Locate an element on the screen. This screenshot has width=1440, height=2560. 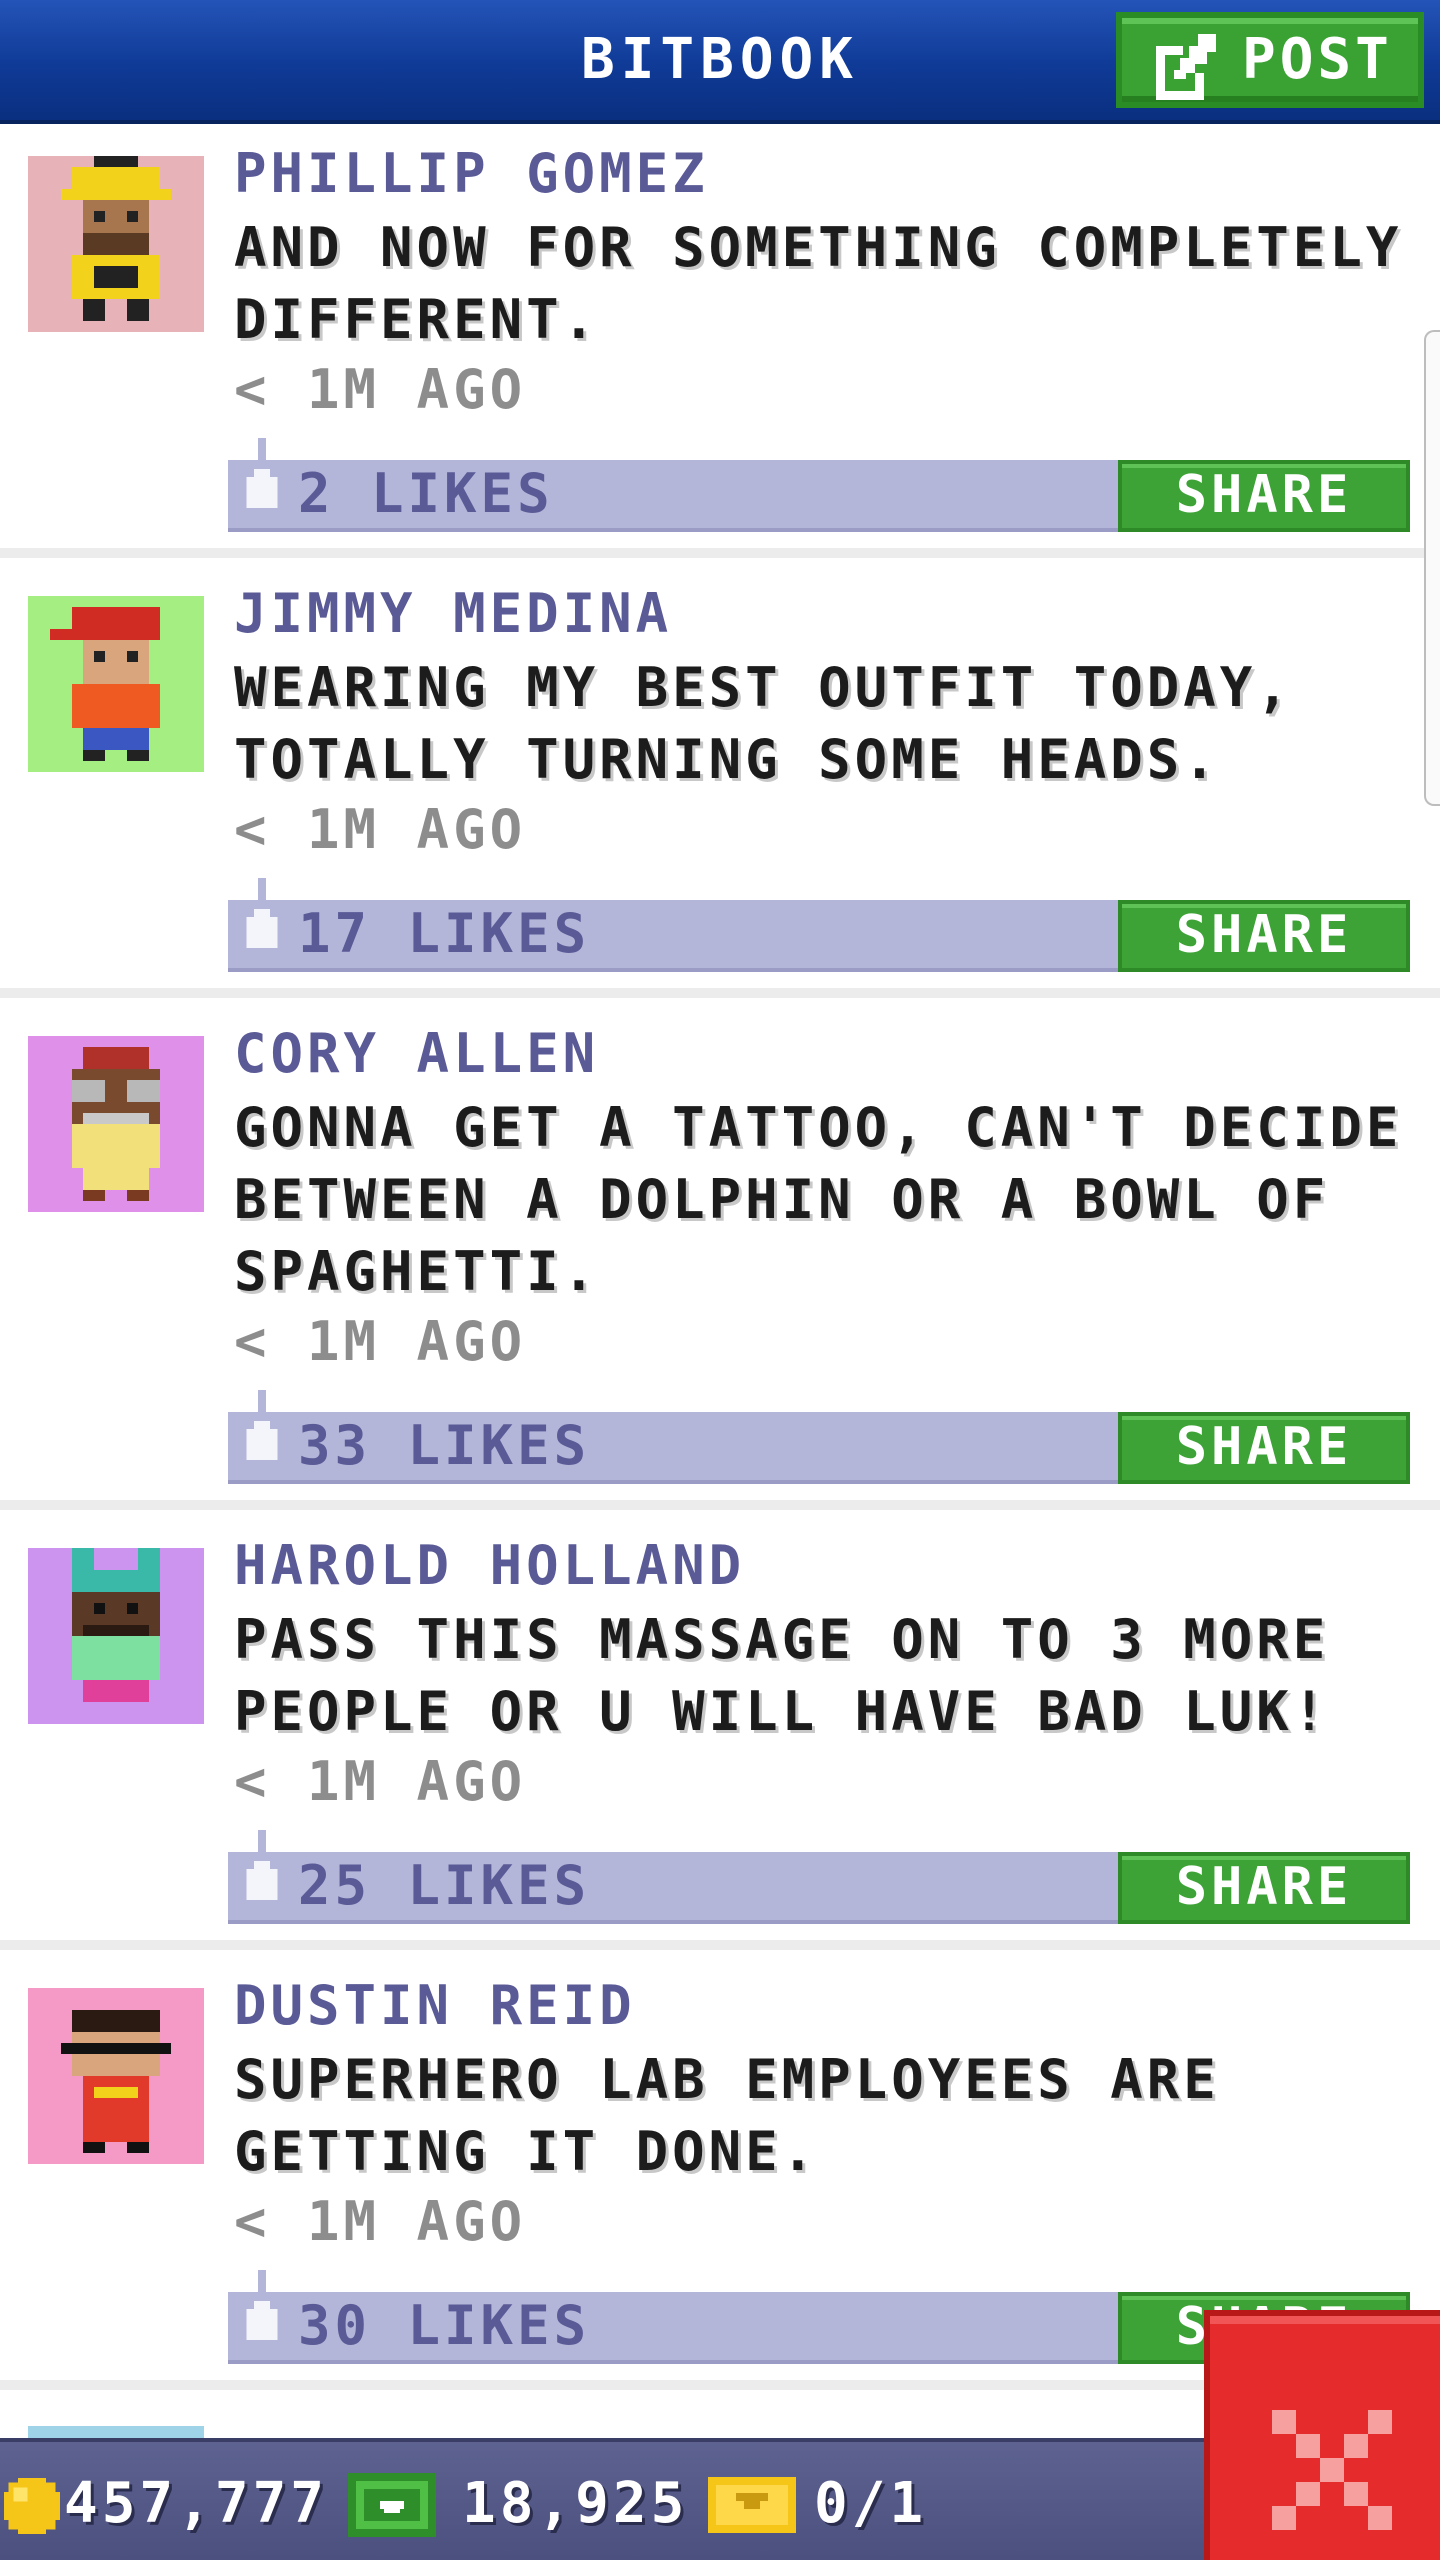
message-line: PASS THIS MASSAGE ON TO 3 MORE is located at coordinates (782, 1639).